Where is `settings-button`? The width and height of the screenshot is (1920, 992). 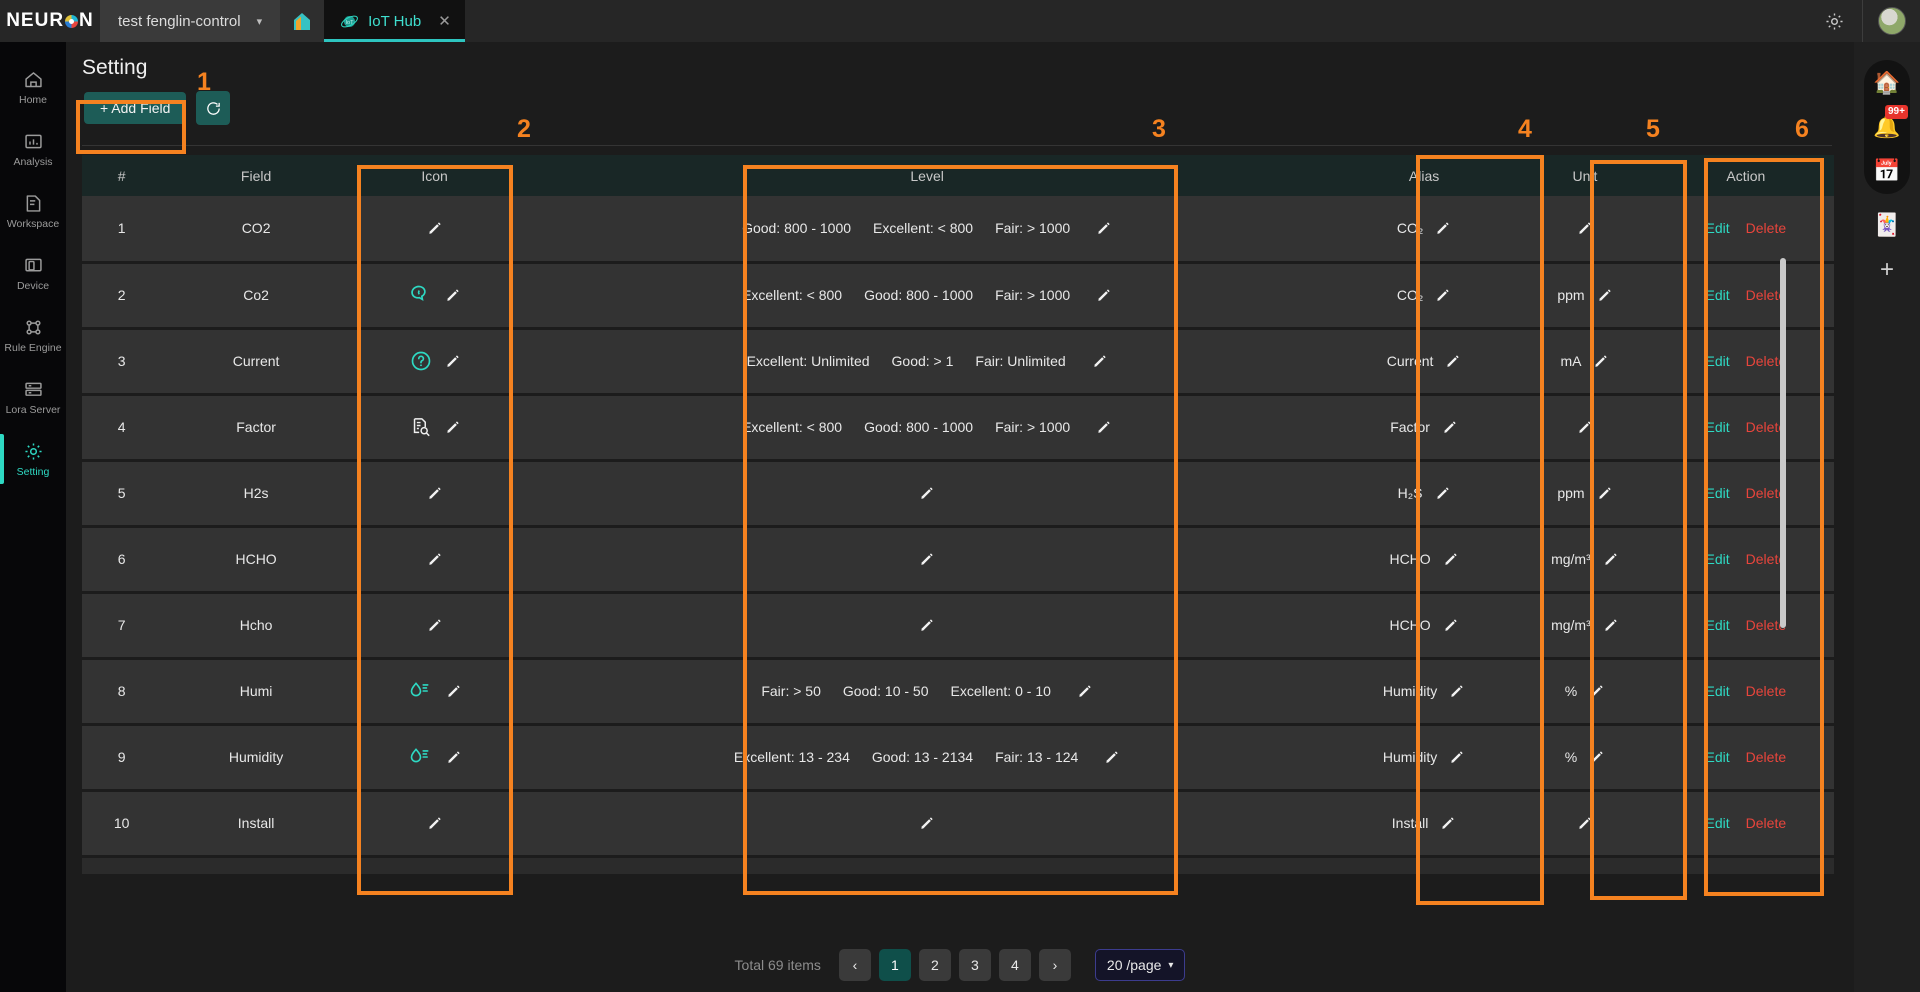 settings-button is located at coordinates (1834, 21).